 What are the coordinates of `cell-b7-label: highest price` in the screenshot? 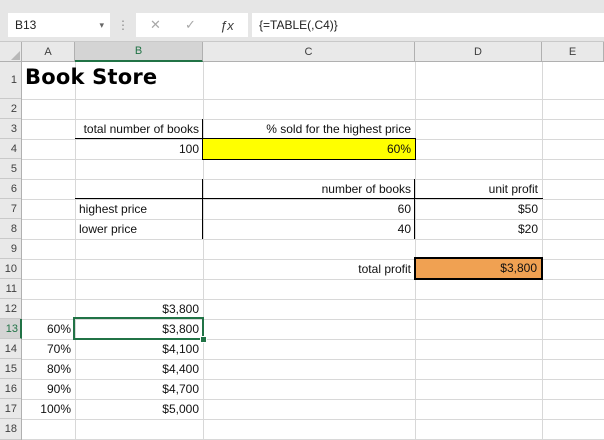 It's located at (139, 209).